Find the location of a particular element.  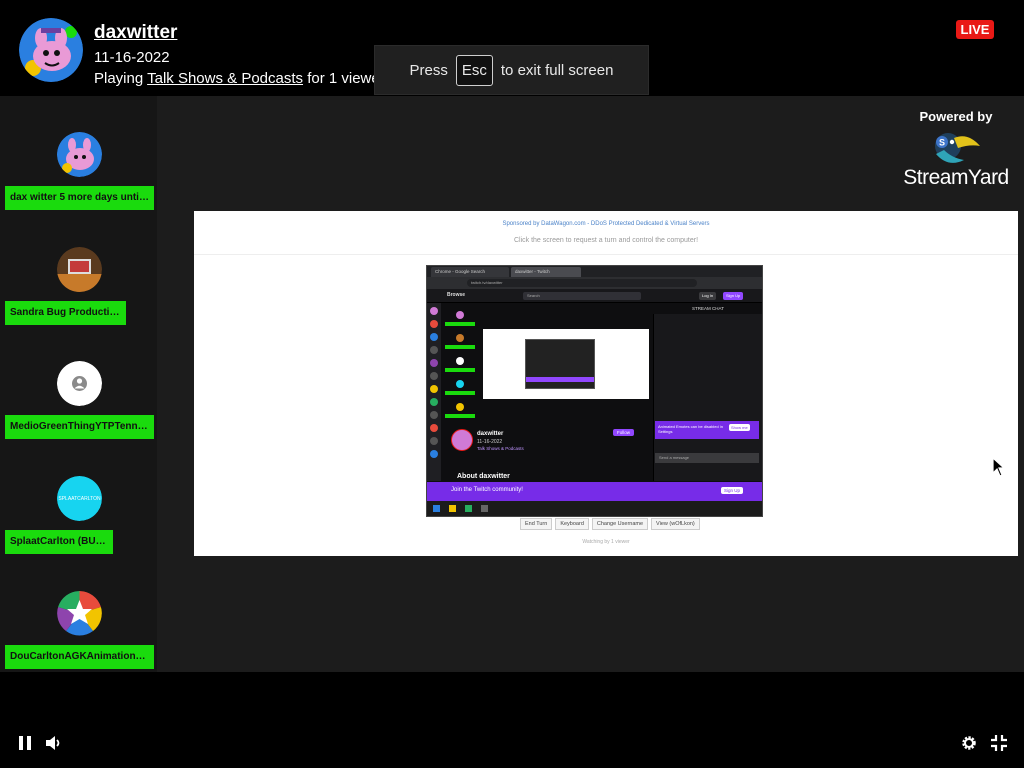

watching-text: Watching by 1 viewer is located at coordinates (606, 542).